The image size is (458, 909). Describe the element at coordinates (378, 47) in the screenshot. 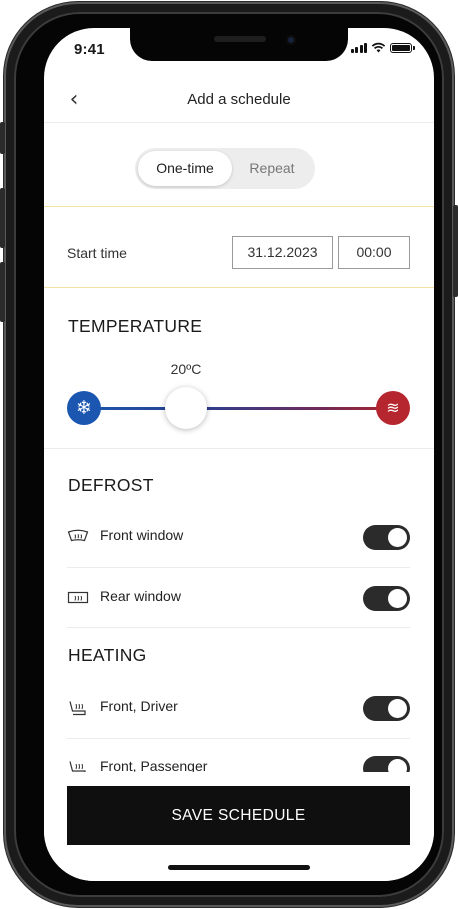

I see `wifi-icon` at that location.